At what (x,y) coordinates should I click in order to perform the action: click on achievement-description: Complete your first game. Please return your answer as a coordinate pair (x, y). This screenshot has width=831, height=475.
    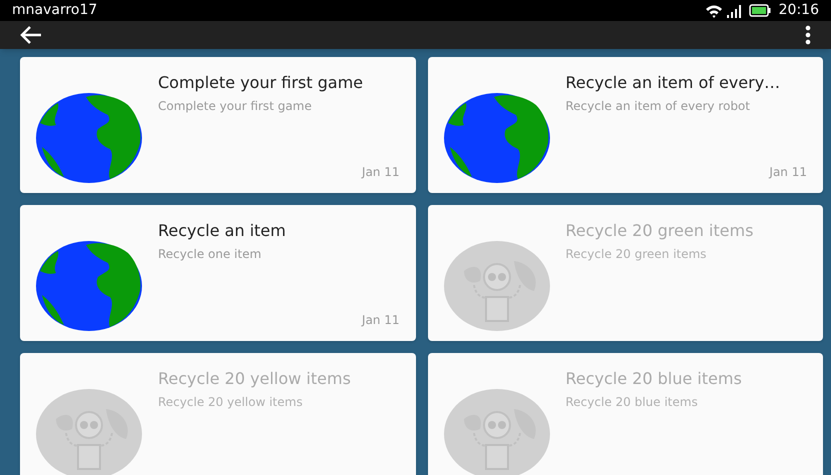
    Looking at the image, I should click on (235, 106).